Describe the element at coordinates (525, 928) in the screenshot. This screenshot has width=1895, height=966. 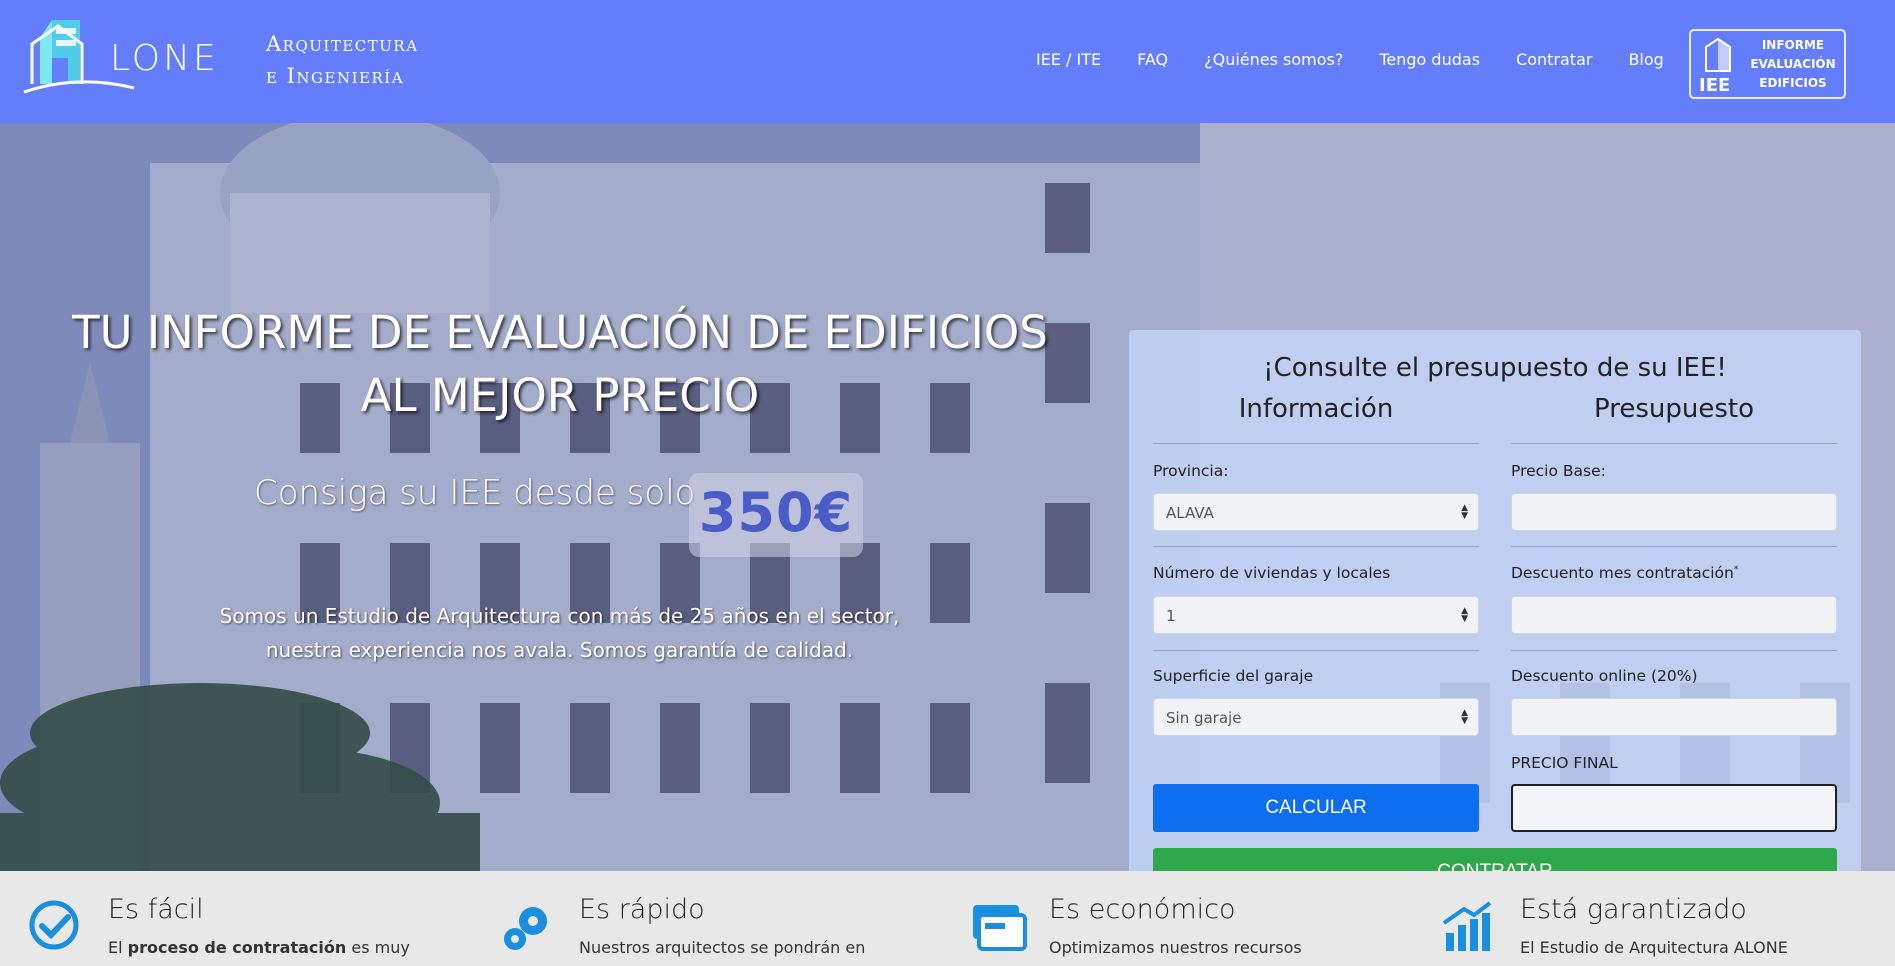
I see `gears-icon` at that location.